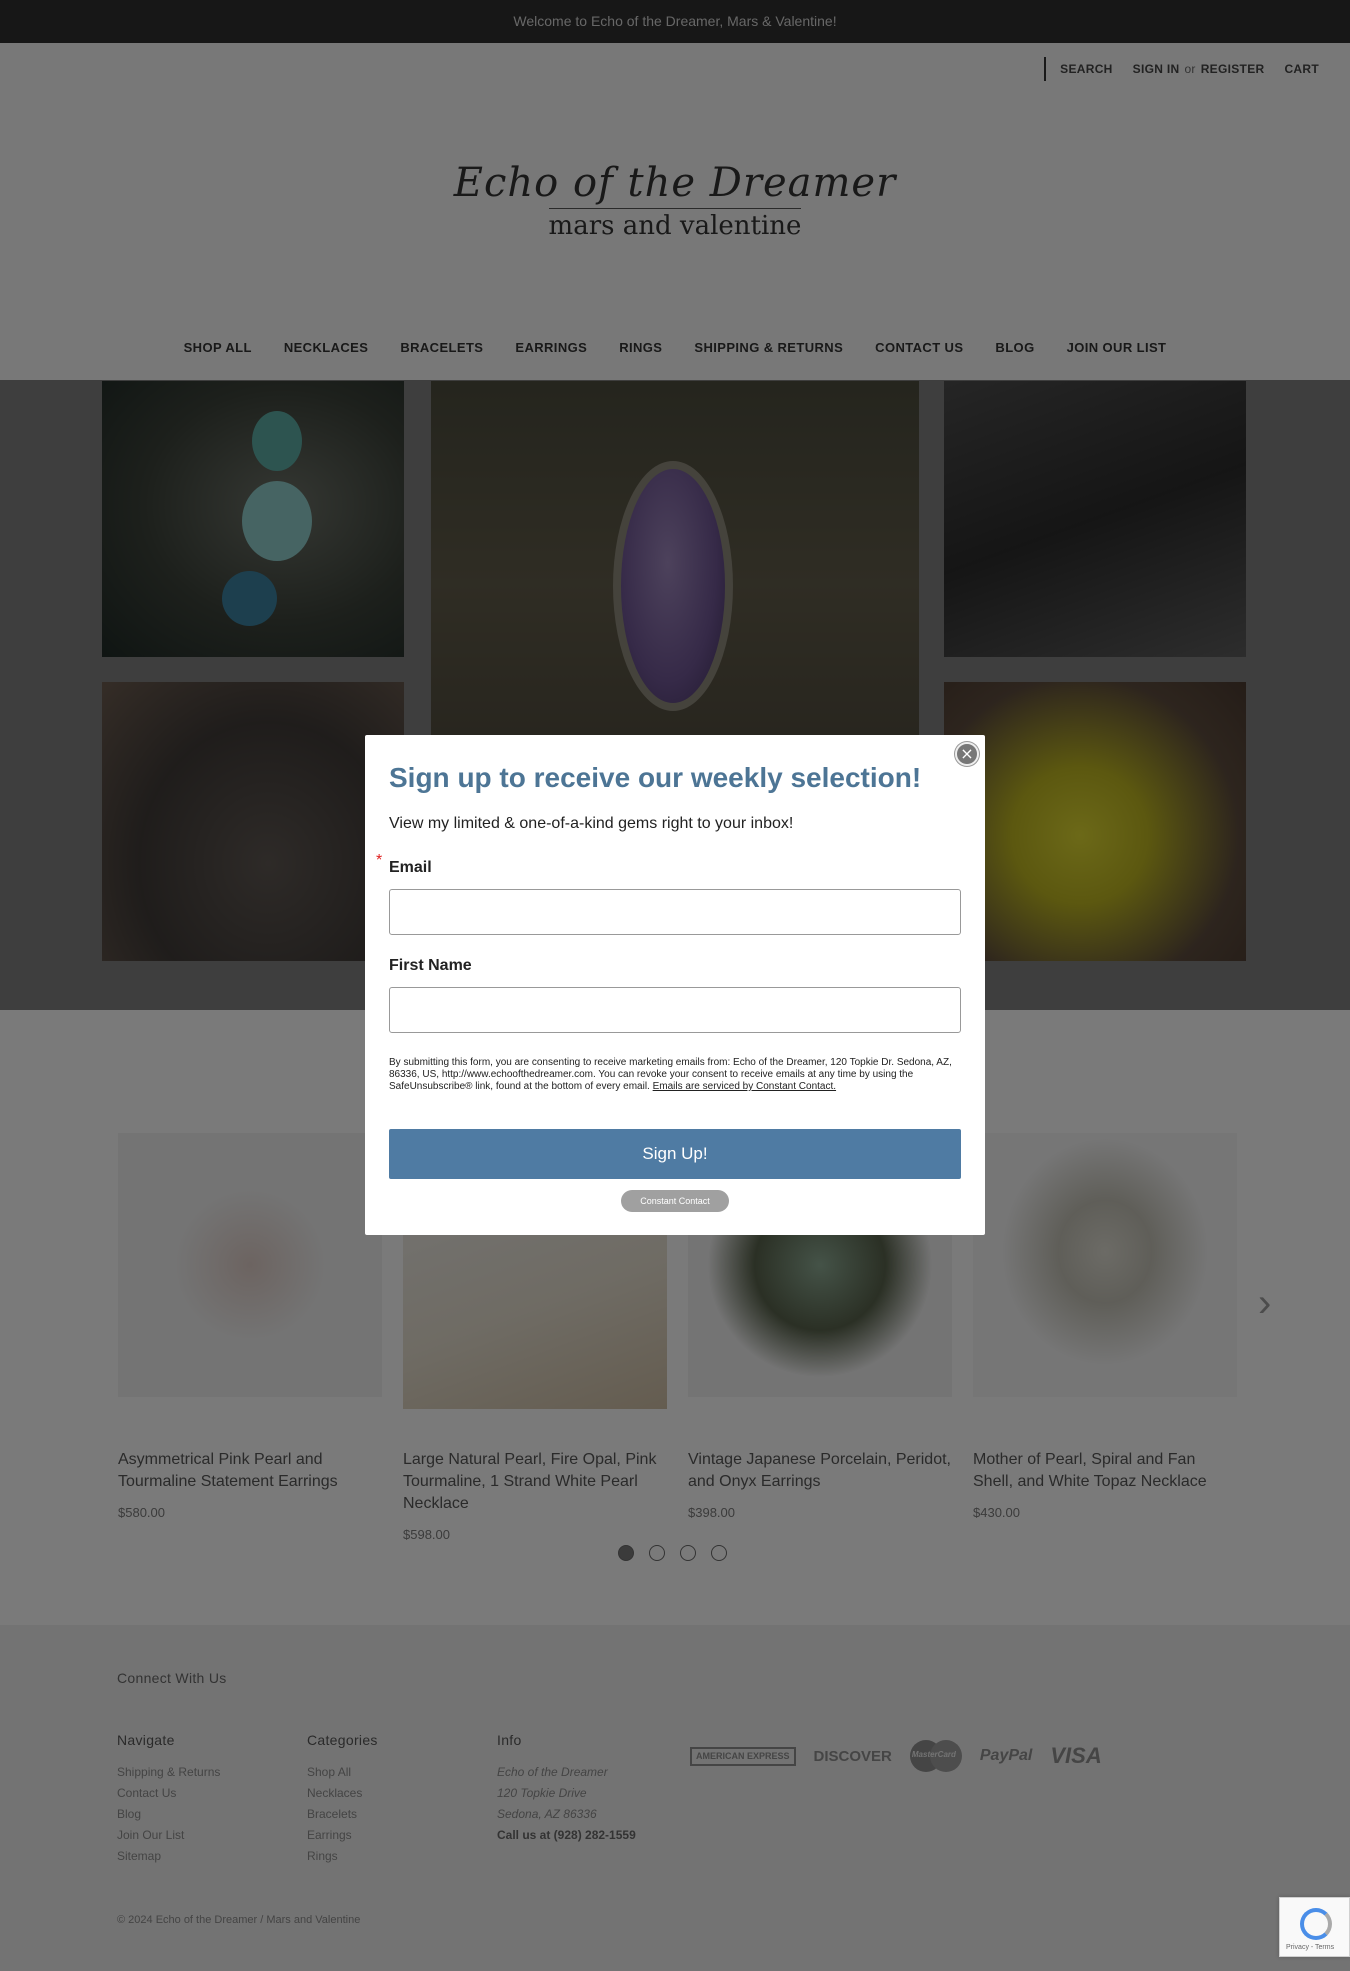 The image size is (1350, 1971). I want to click on email-field, so click(675, 912).